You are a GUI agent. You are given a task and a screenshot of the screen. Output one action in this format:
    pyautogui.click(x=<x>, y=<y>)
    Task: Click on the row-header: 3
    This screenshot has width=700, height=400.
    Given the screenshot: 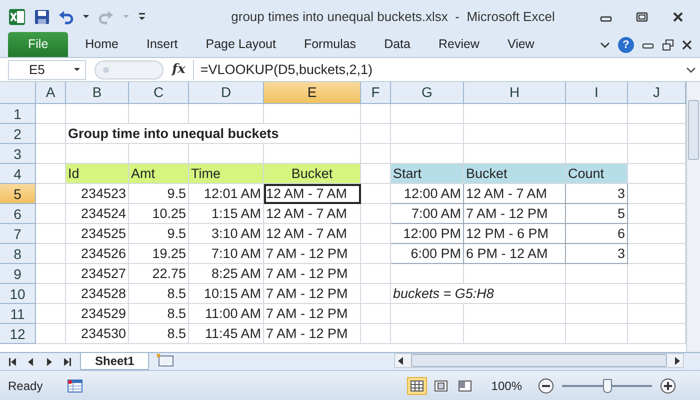 What is the action you would take?
    pyautogui.click(x=18, y=154)
    